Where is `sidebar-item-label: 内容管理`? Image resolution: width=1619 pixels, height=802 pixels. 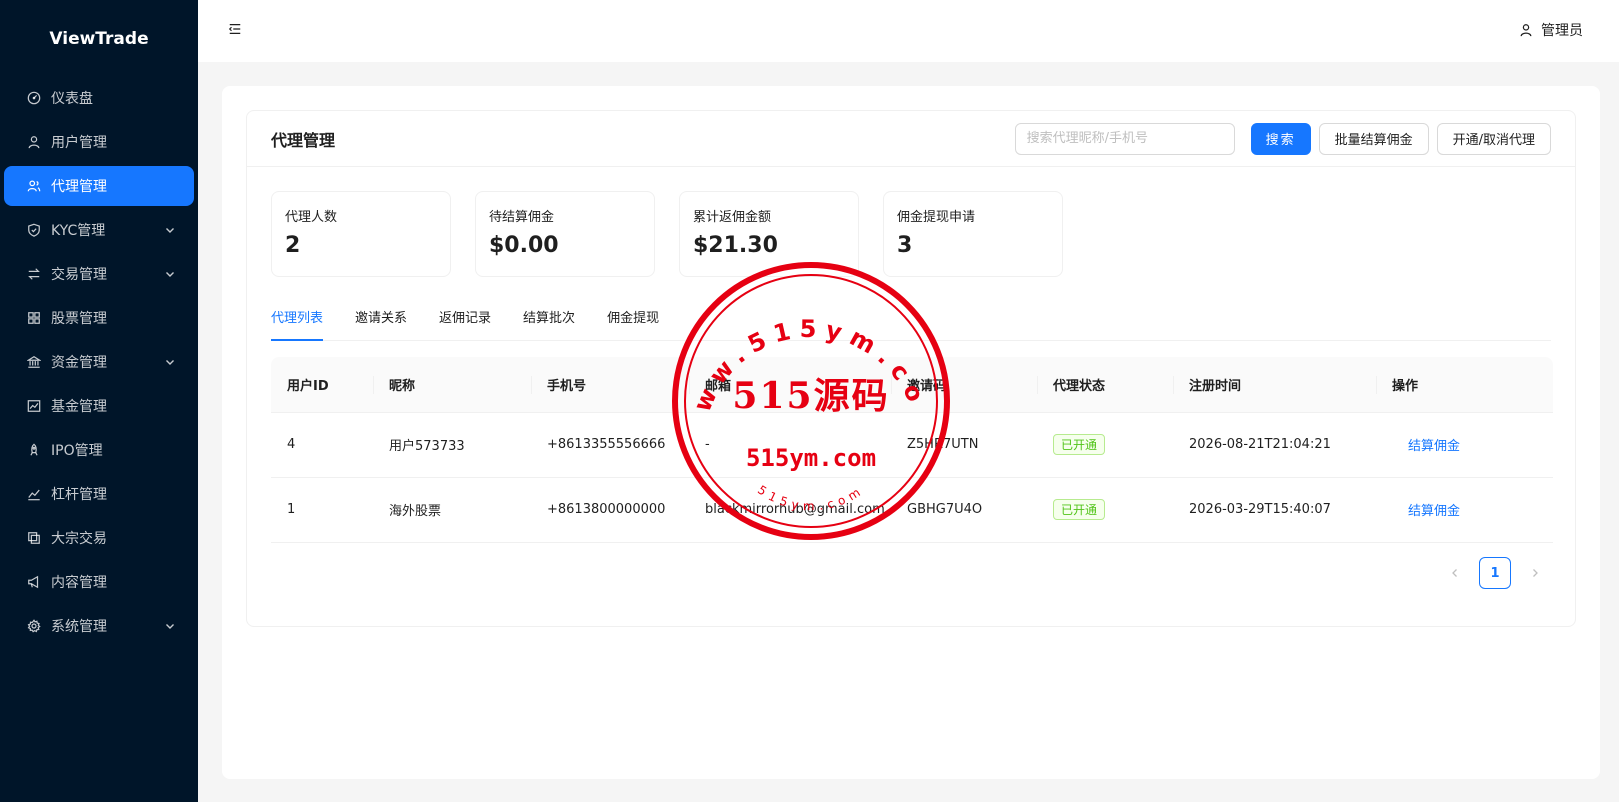
sidebar-item-label: 内容管理 is located at coordinates (79, 583).